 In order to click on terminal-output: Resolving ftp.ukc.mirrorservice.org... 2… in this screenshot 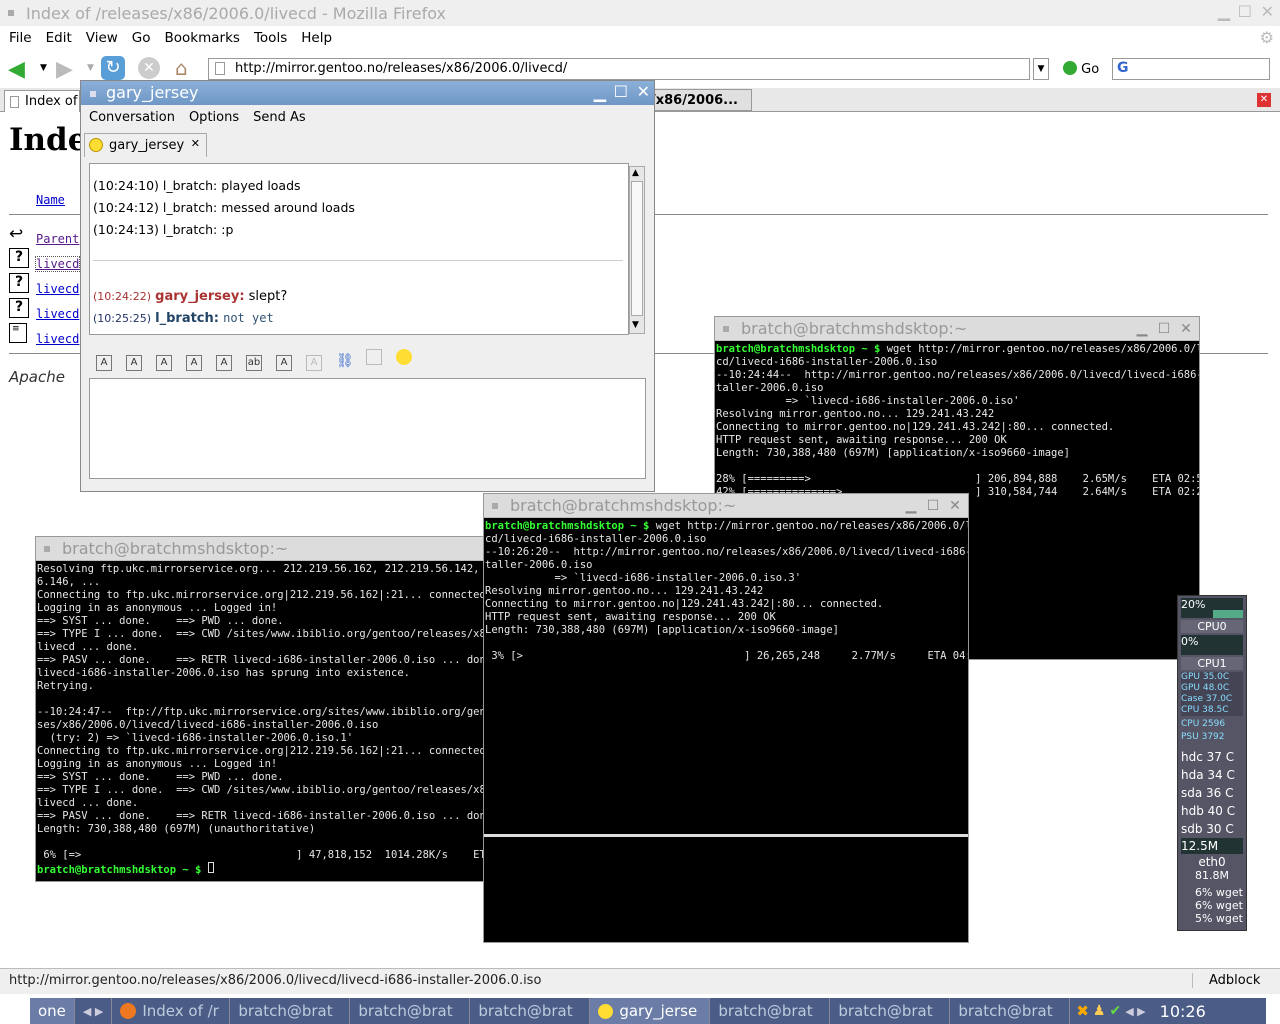, I will do `click(265, 720)`.